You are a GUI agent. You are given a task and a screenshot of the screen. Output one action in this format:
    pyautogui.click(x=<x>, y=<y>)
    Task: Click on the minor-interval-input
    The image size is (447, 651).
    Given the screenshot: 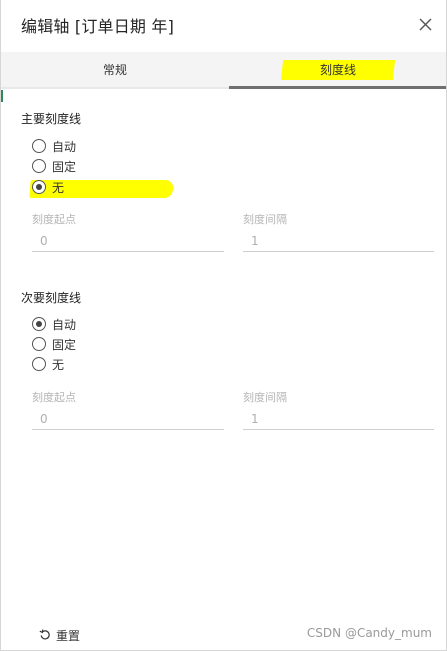 What is the action you would take?
    pyautogui.click(x=338, y=419)
    